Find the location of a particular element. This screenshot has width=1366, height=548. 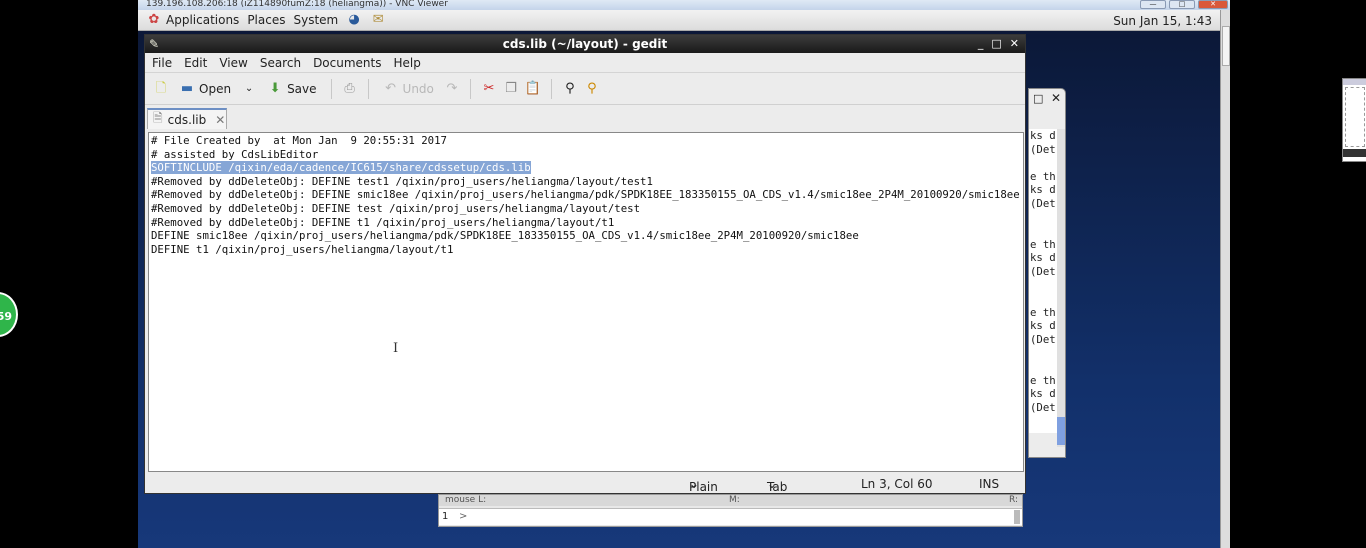

scrollbar is located at coordinates (1061, 288).